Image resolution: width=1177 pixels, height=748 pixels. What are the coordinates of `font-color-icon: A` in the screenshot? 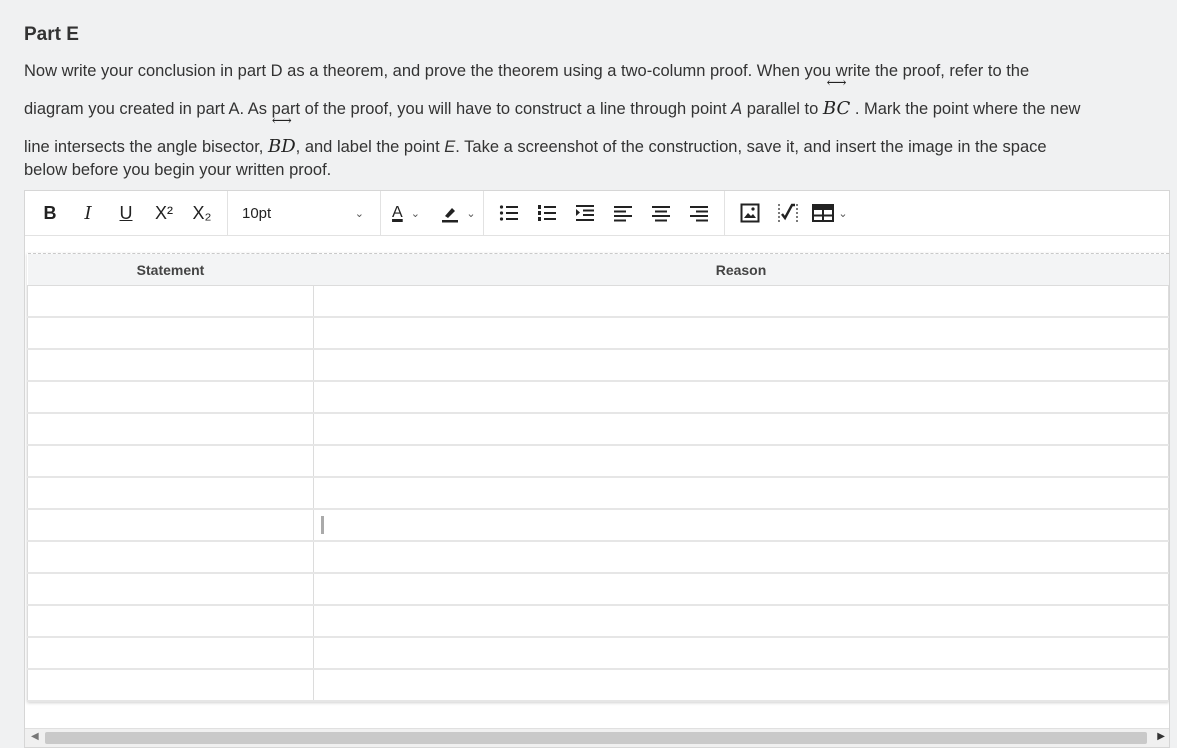 It's located at (397, 212).